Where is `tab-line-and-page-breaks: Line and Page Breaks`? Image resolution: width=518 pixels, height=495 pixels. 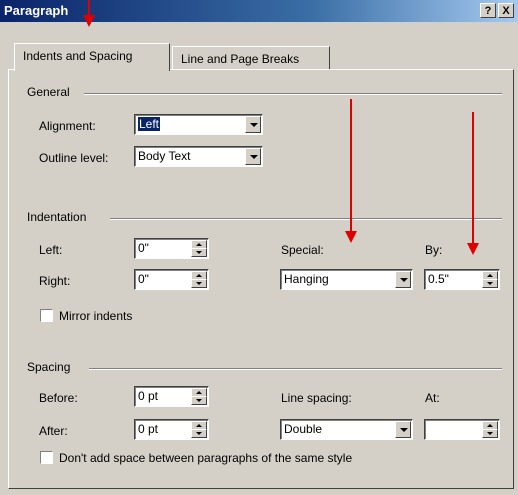
tab-line-and-page-breaks: Line and Page Breaks is located at coordinates (251, 58).